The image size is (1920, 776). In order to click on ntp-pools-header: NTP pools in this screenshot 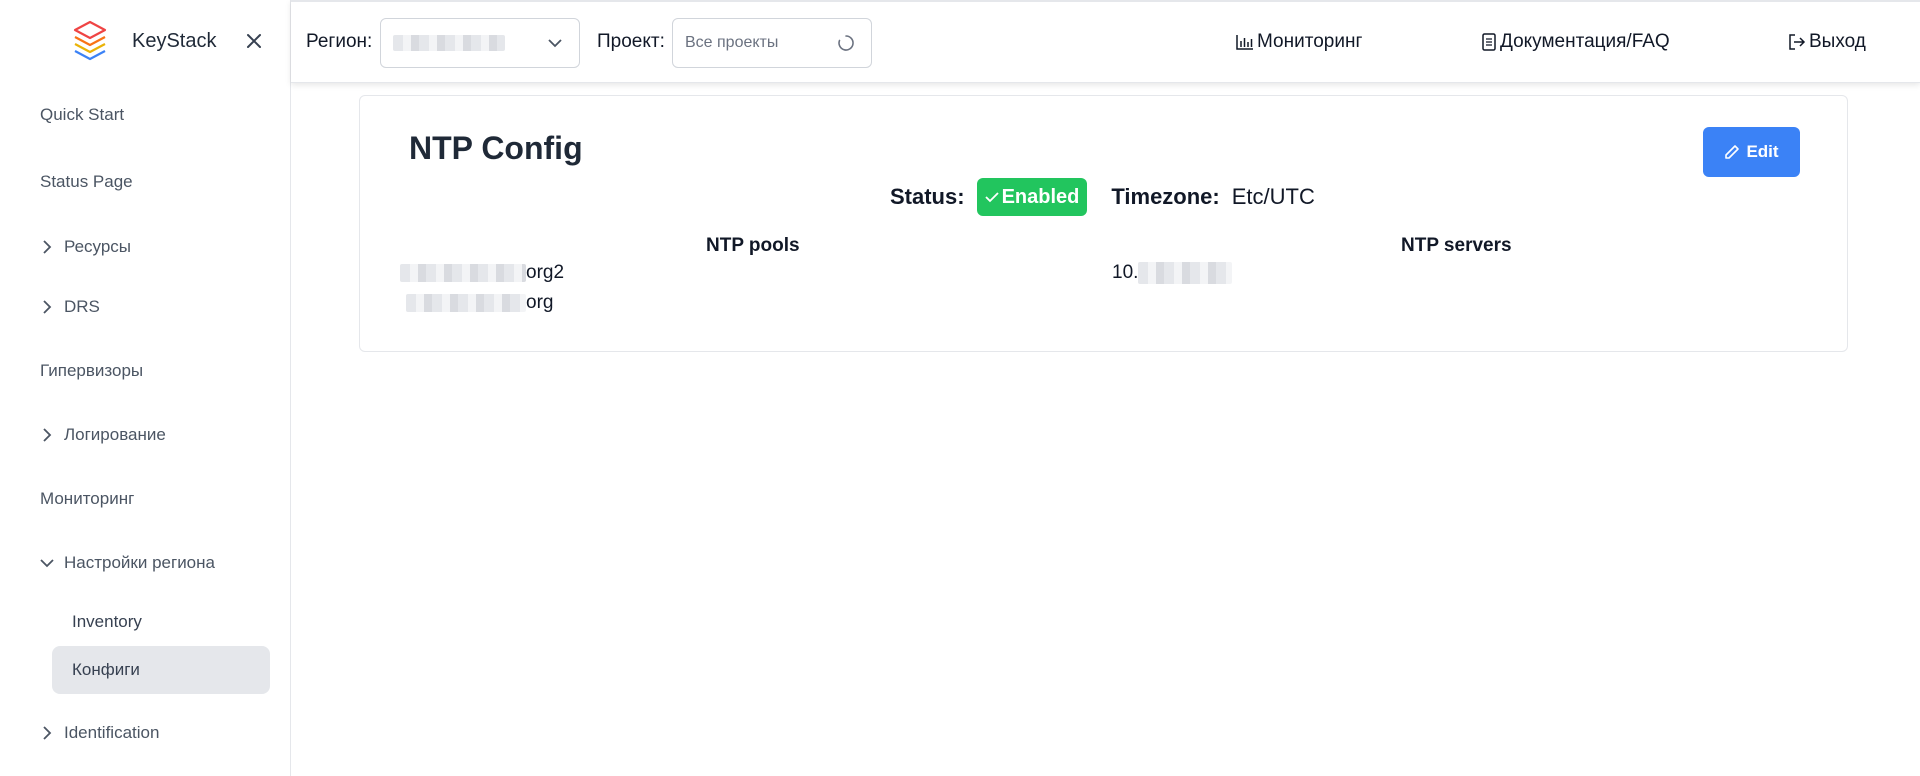, I will do `click(753, 245)`.